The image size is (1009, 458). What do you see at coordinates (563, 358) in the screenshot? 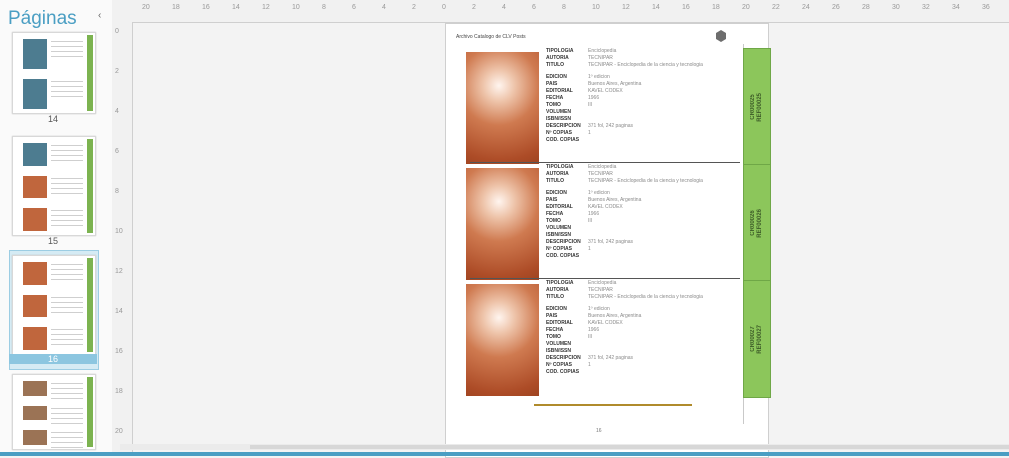
I see `field-label: DESCRIPCION` at bounding box center [563, 358].